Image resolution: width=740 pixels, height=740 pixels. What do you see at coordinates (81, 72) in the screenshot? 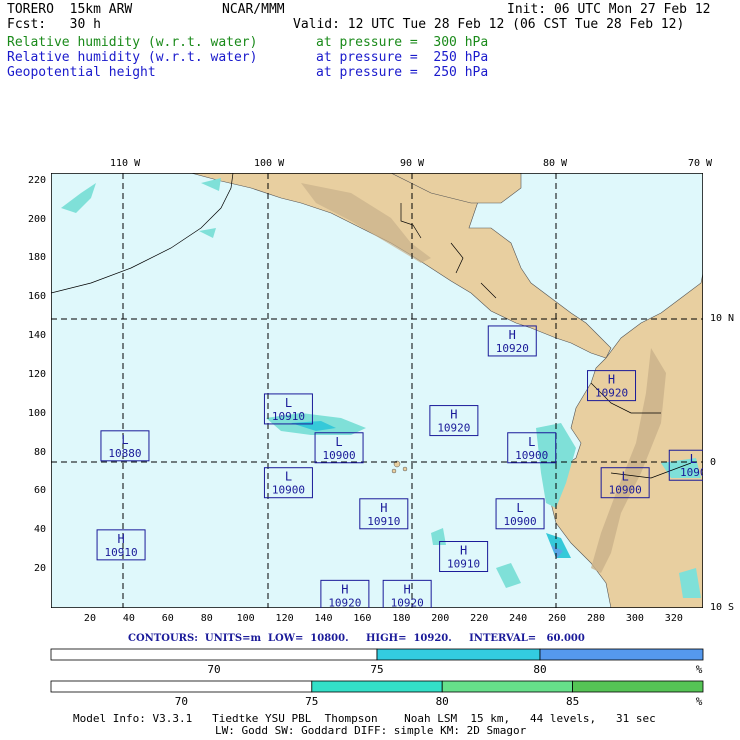
I see `field-3-name: Geopotential height` at bounding box center [81, 72].